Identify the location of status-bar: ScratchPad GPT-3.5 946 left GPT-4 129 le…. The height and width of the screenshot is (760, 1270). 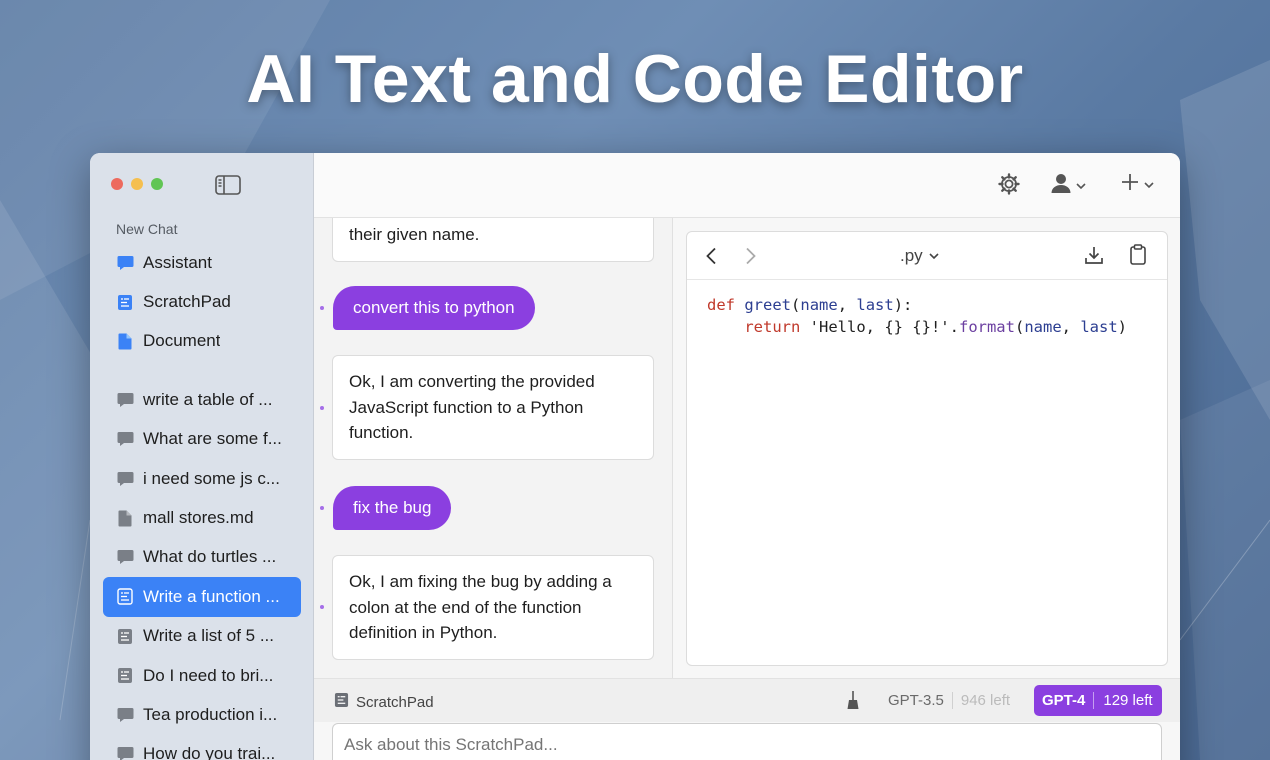
(747, 700).